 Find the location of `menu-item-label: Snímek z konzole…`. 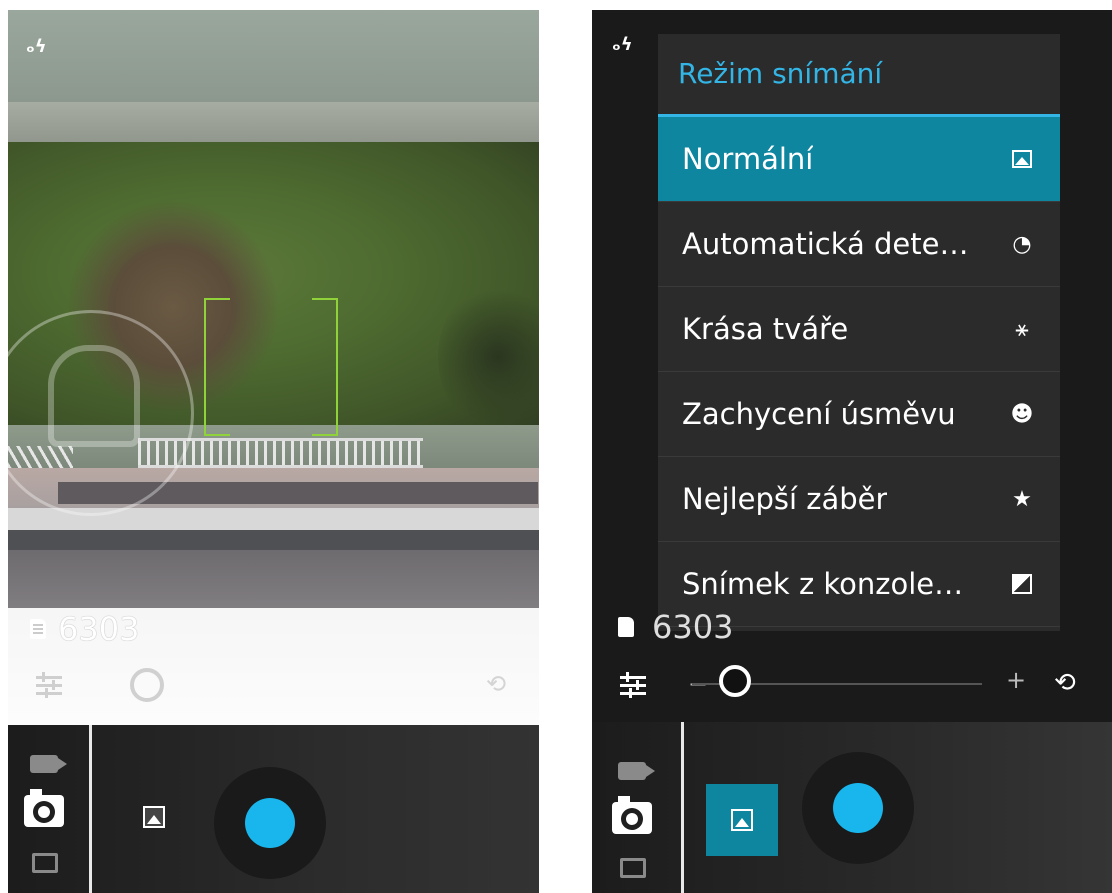

menu-item-label: Snímek z konzole… is located at coordinates (823, 584).